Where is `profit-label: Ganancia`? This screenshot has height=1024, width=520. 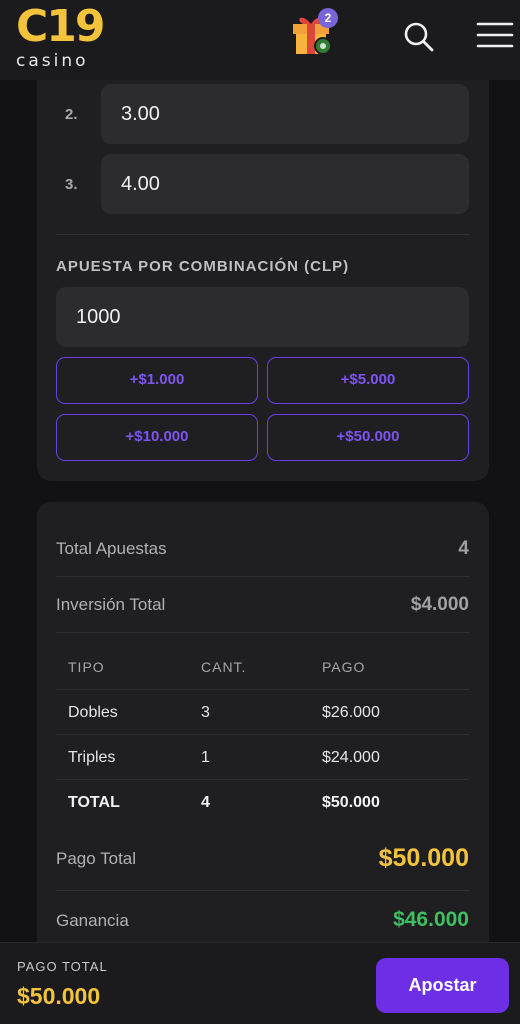 profit-label: Ganancia is located at coordinates (92, 920).